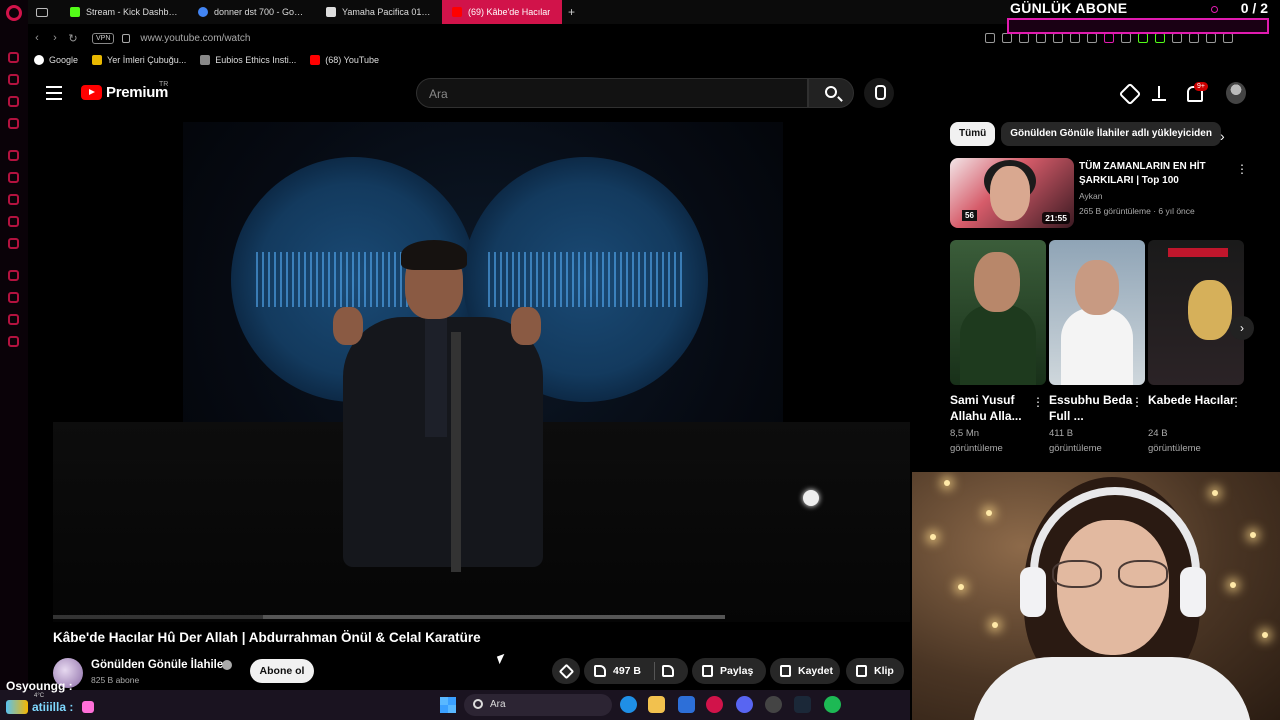 Image resolution: width=1280 pixels, height=720 pixels. What do you see at coordinates (538, 705) in the screenshot?
I see `taskbar-search: Ara` at bounding box center [538, 705].